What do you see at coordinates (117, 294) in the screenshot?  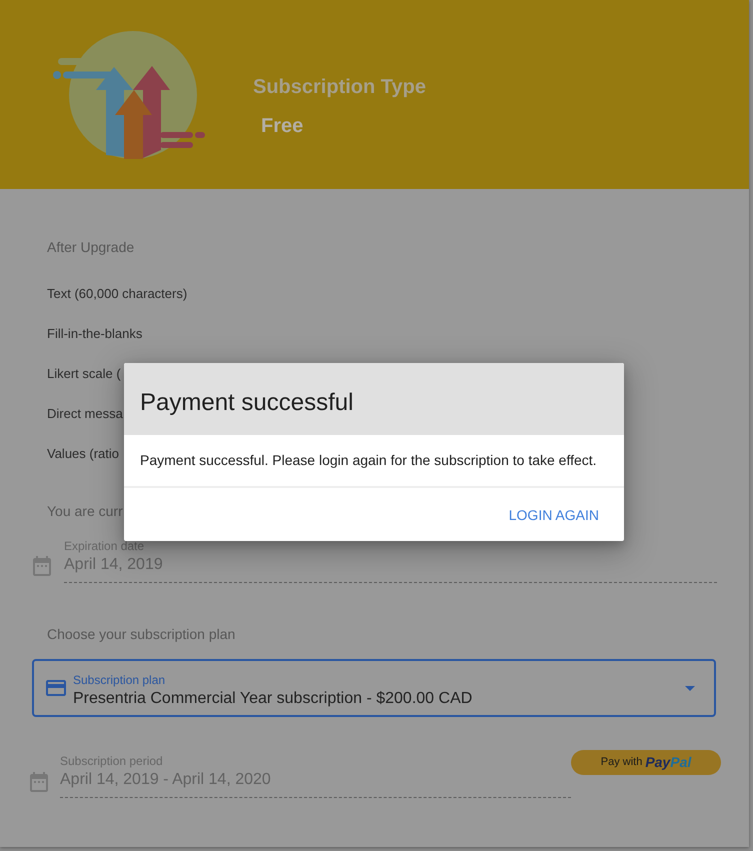 I see `feature-item: Text (60,000 characters)` at bounding box center [117, 294].